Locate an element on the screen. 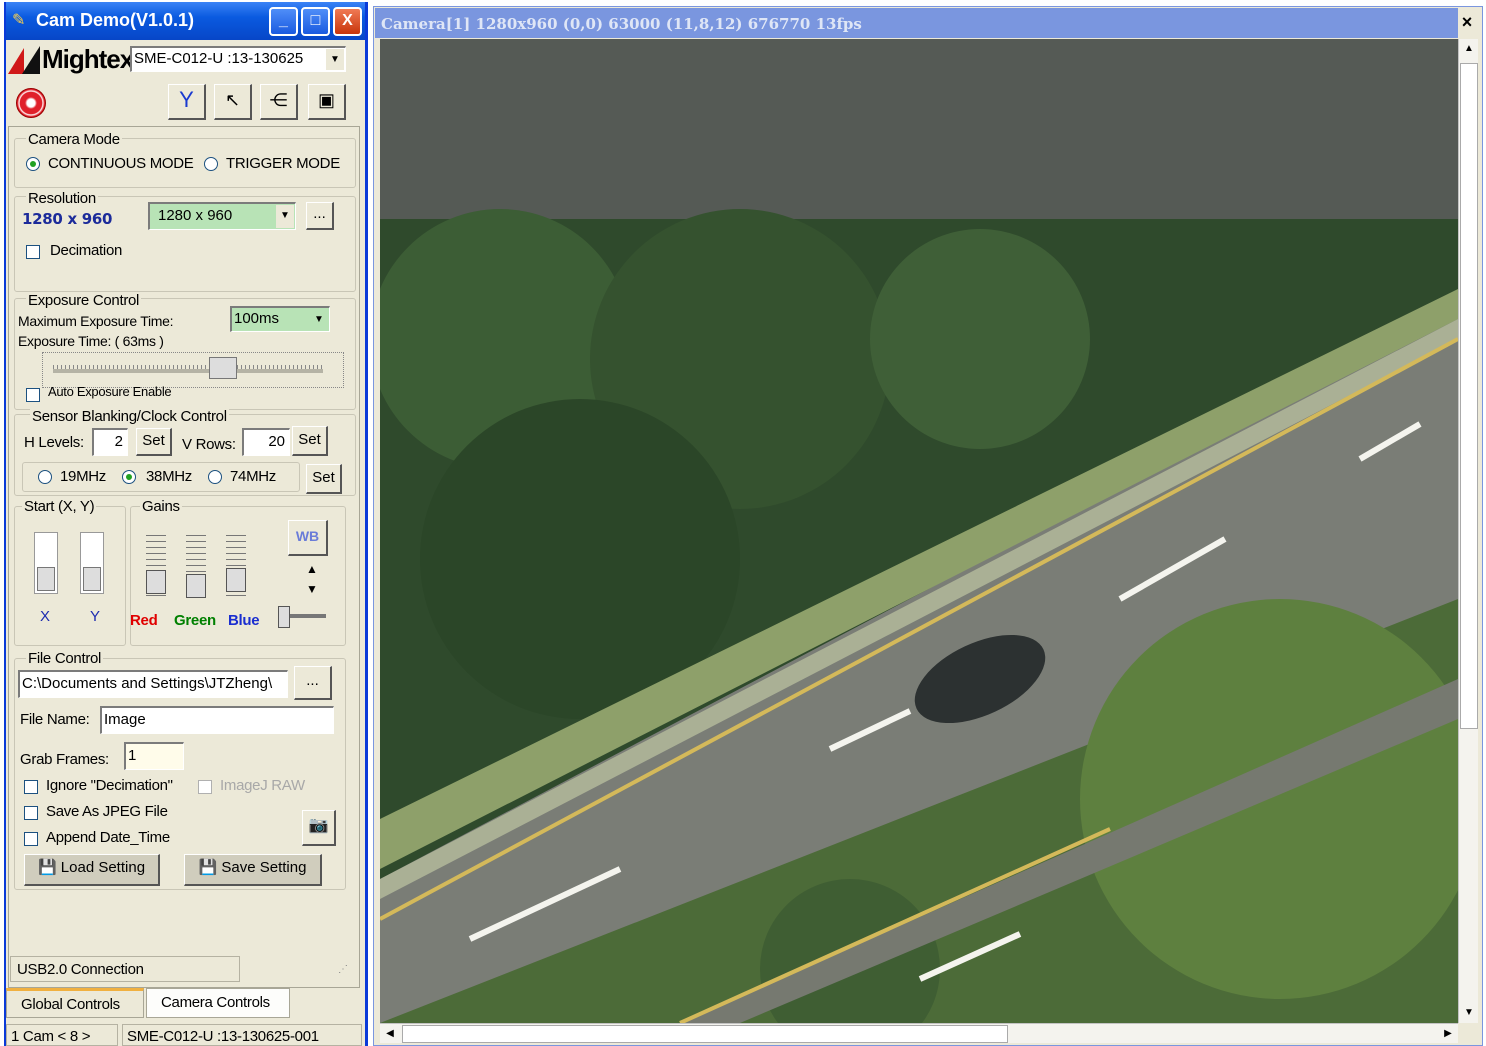  v-rows-label: V Rows: is located at coordinates (209, 444).